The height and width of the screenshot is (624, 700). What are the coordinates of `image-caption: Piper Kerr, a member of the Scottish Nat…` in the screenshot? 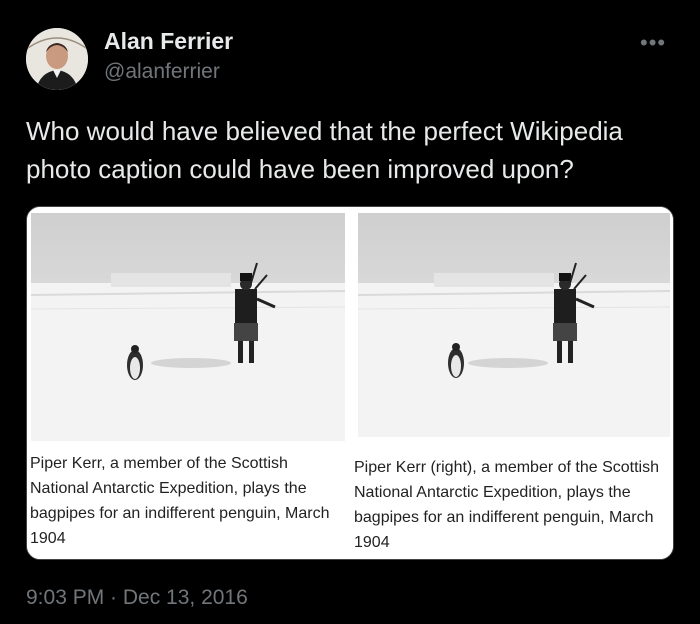 It's located at (180, 501).